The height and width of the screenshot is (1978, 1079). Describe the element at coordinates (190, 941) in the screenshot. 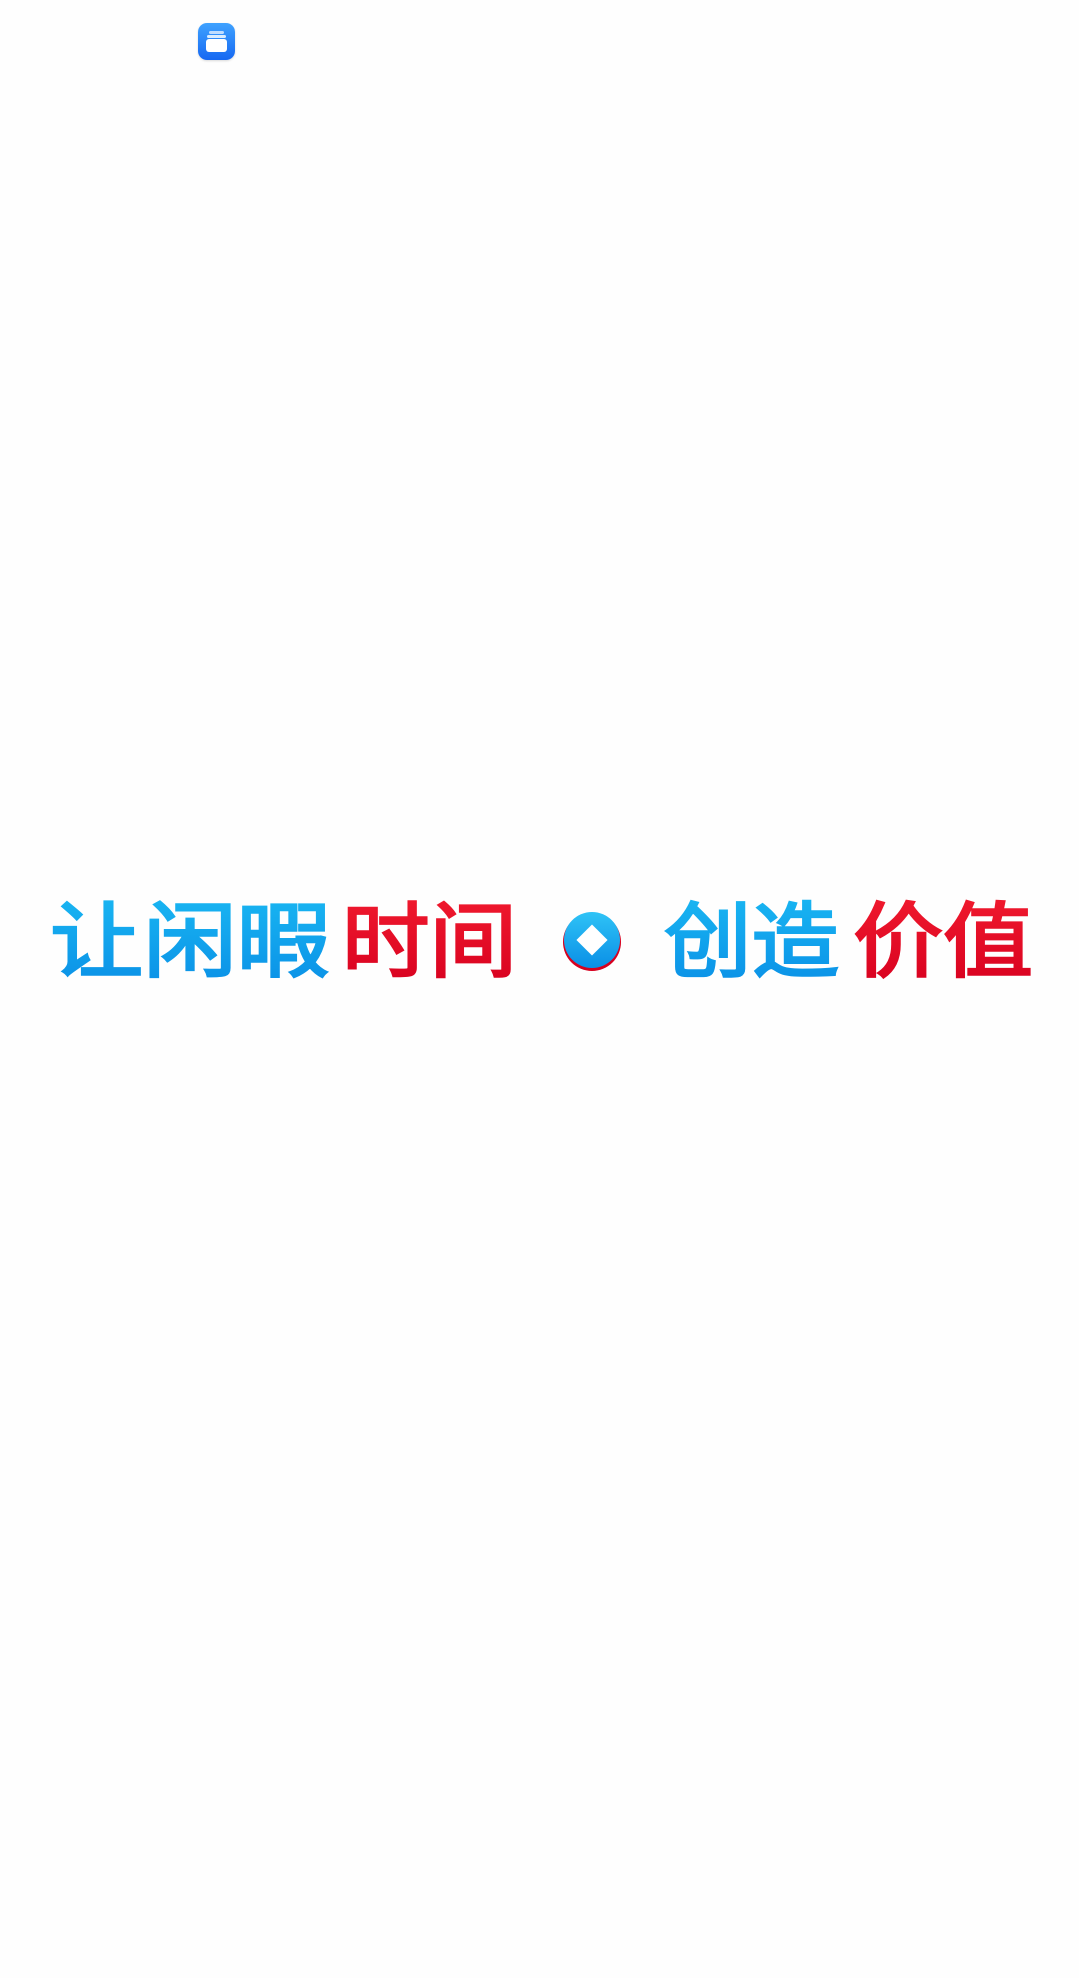

I see `slogan-segment-1: 让闲暇` at that location.